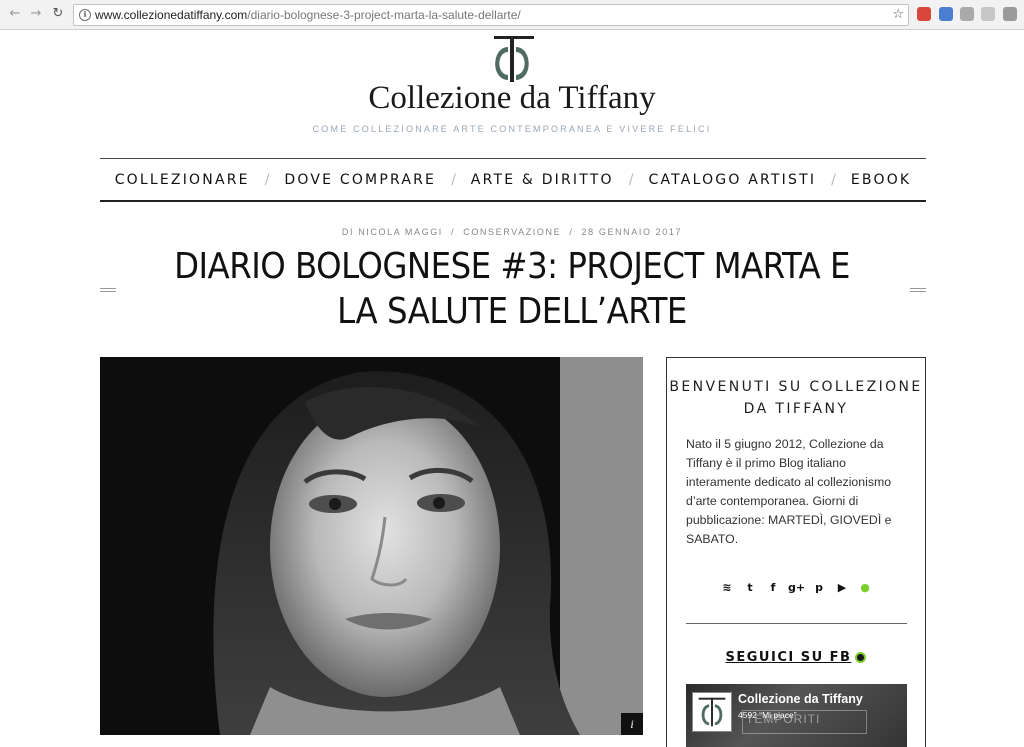 This screenshot has width=1024, height=747. I want to click on photo-backdrop-right, so click(601, 546).